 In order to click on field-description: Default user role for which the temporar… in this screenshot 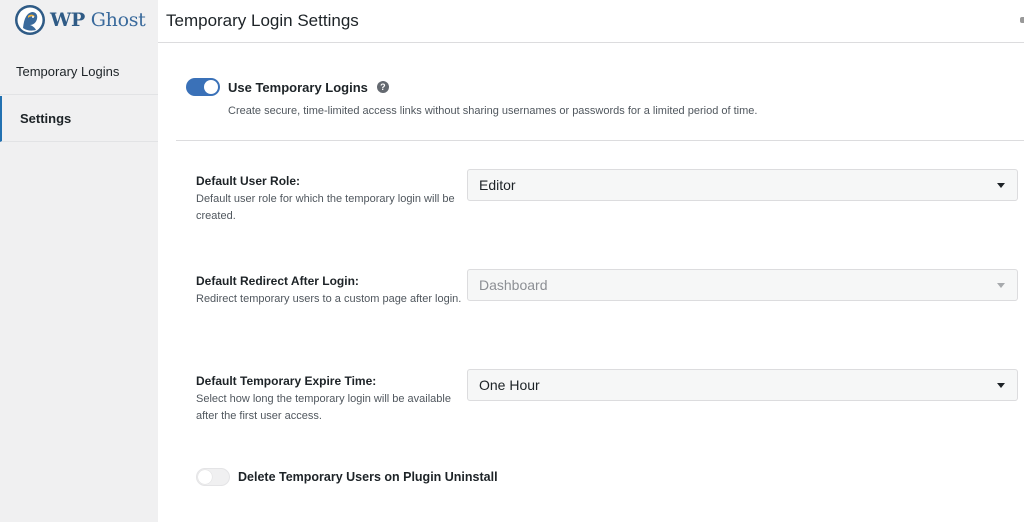, I will do `click(325, 207)`.